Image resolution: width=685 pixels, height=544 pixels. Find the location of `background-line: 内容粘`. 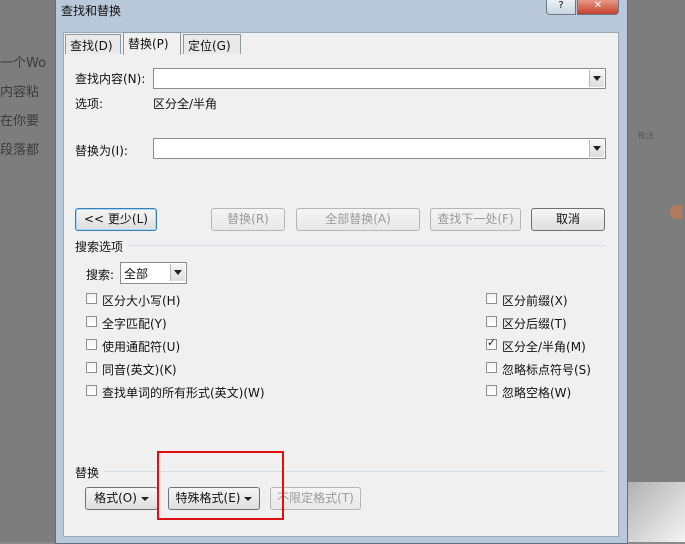

background-line: 内容粘 is located at coordinates (20, 92).